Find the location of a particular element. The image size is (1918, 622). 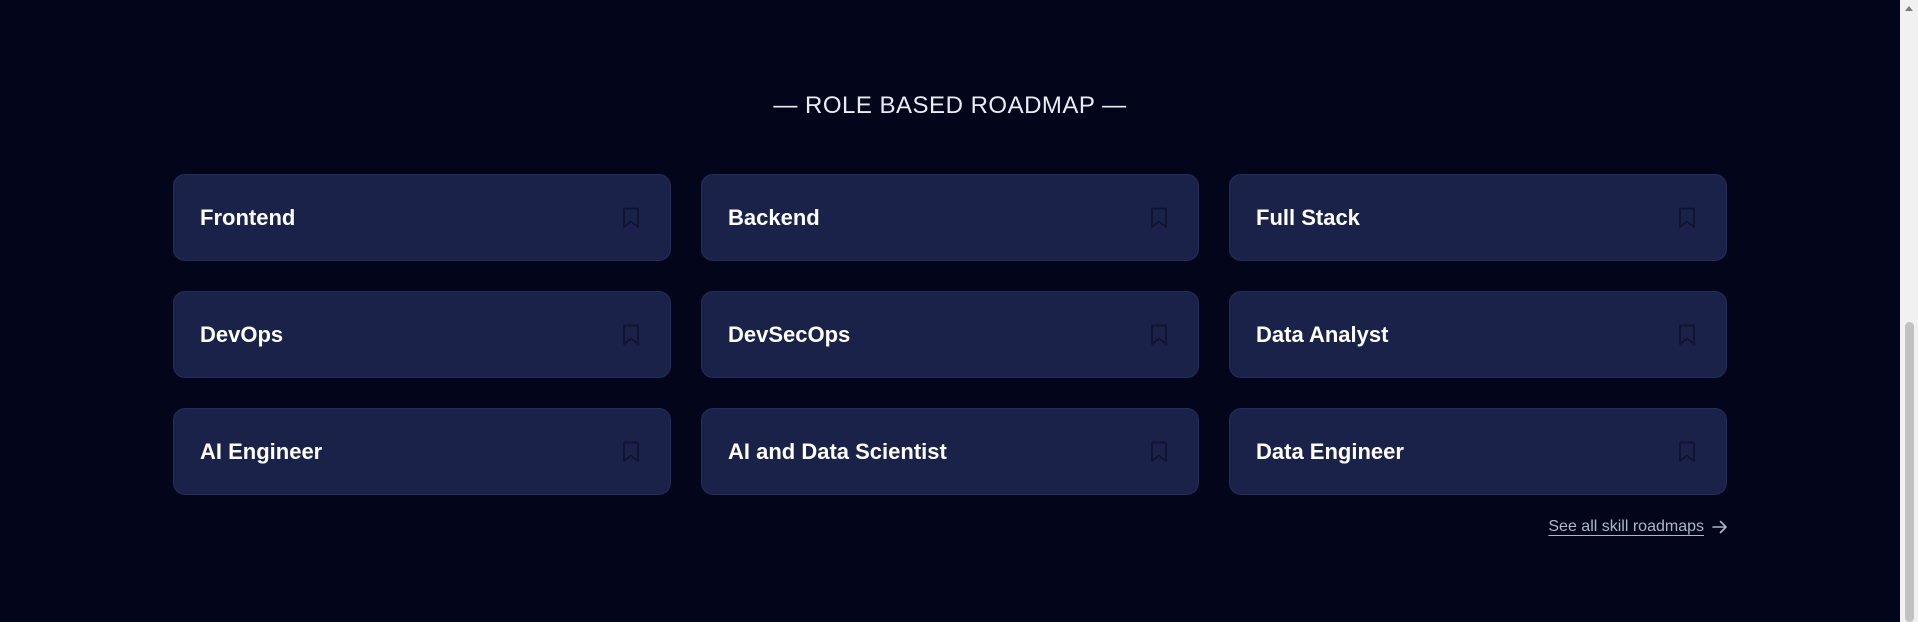

roadmap-card-full-stack: Full Stack is located at coordinates (1478, 217).